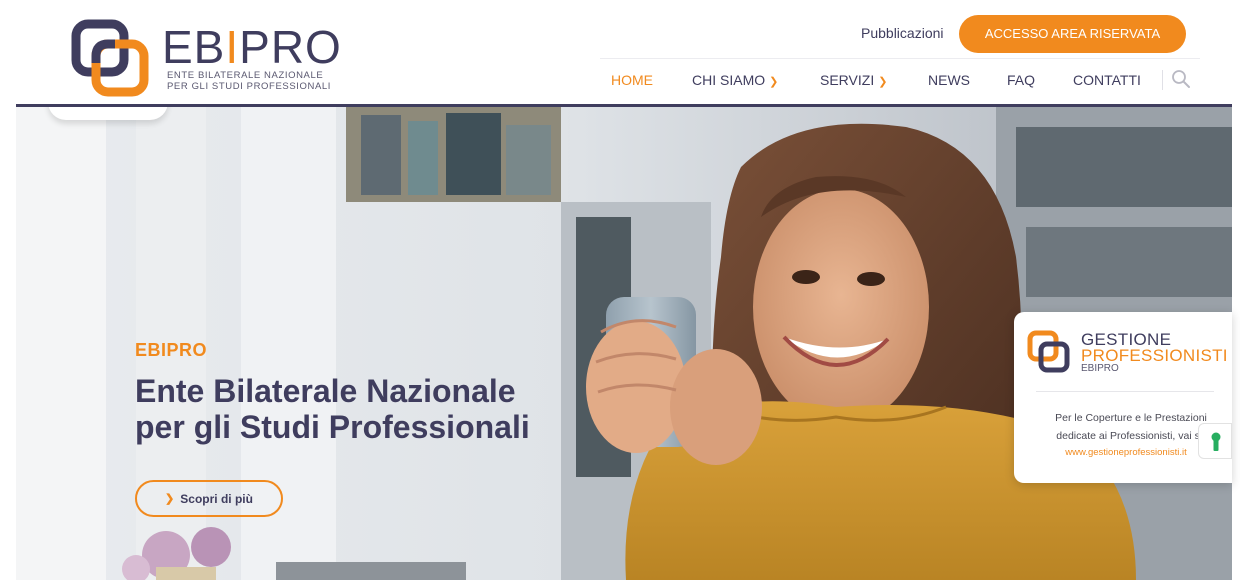  What do you see at coordinates (1021, 80) in the screenshot?
I see `nav-item-faq: FAQ` at bounding box center [1021, 80].